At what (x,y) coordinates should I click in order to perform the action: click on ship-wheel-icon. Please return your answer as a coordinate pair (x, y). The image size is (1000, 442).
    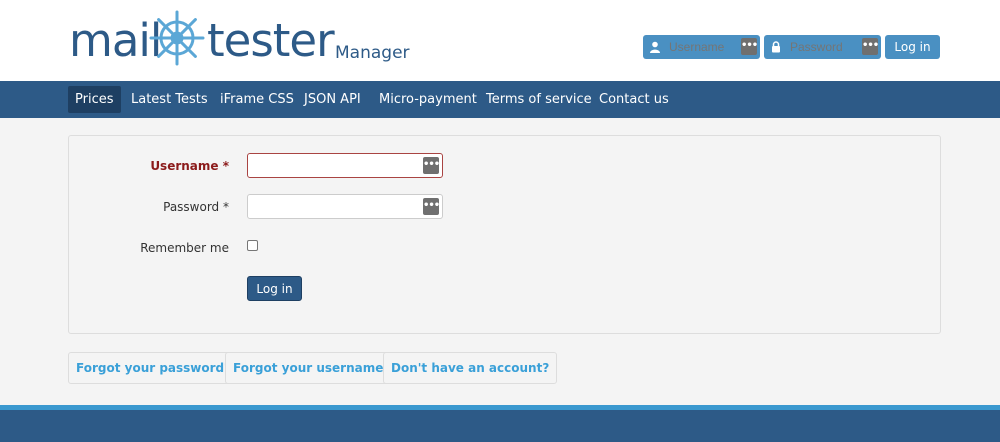
    Looking at the image, I should click on (177, 38).